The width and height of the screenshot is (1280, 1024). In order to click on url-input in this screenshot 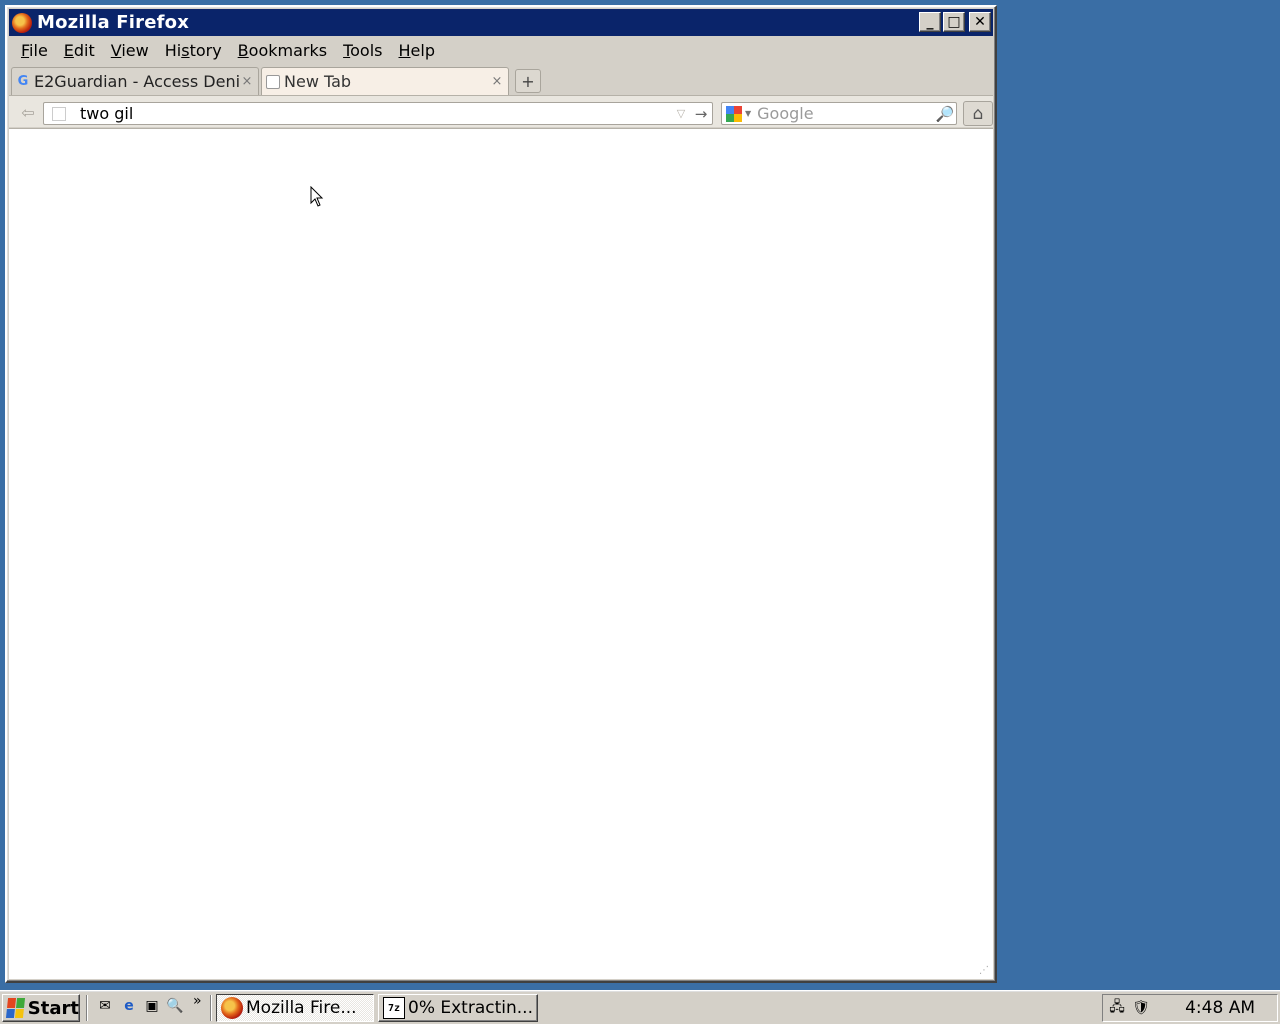, I will do `click(376, 113)`.